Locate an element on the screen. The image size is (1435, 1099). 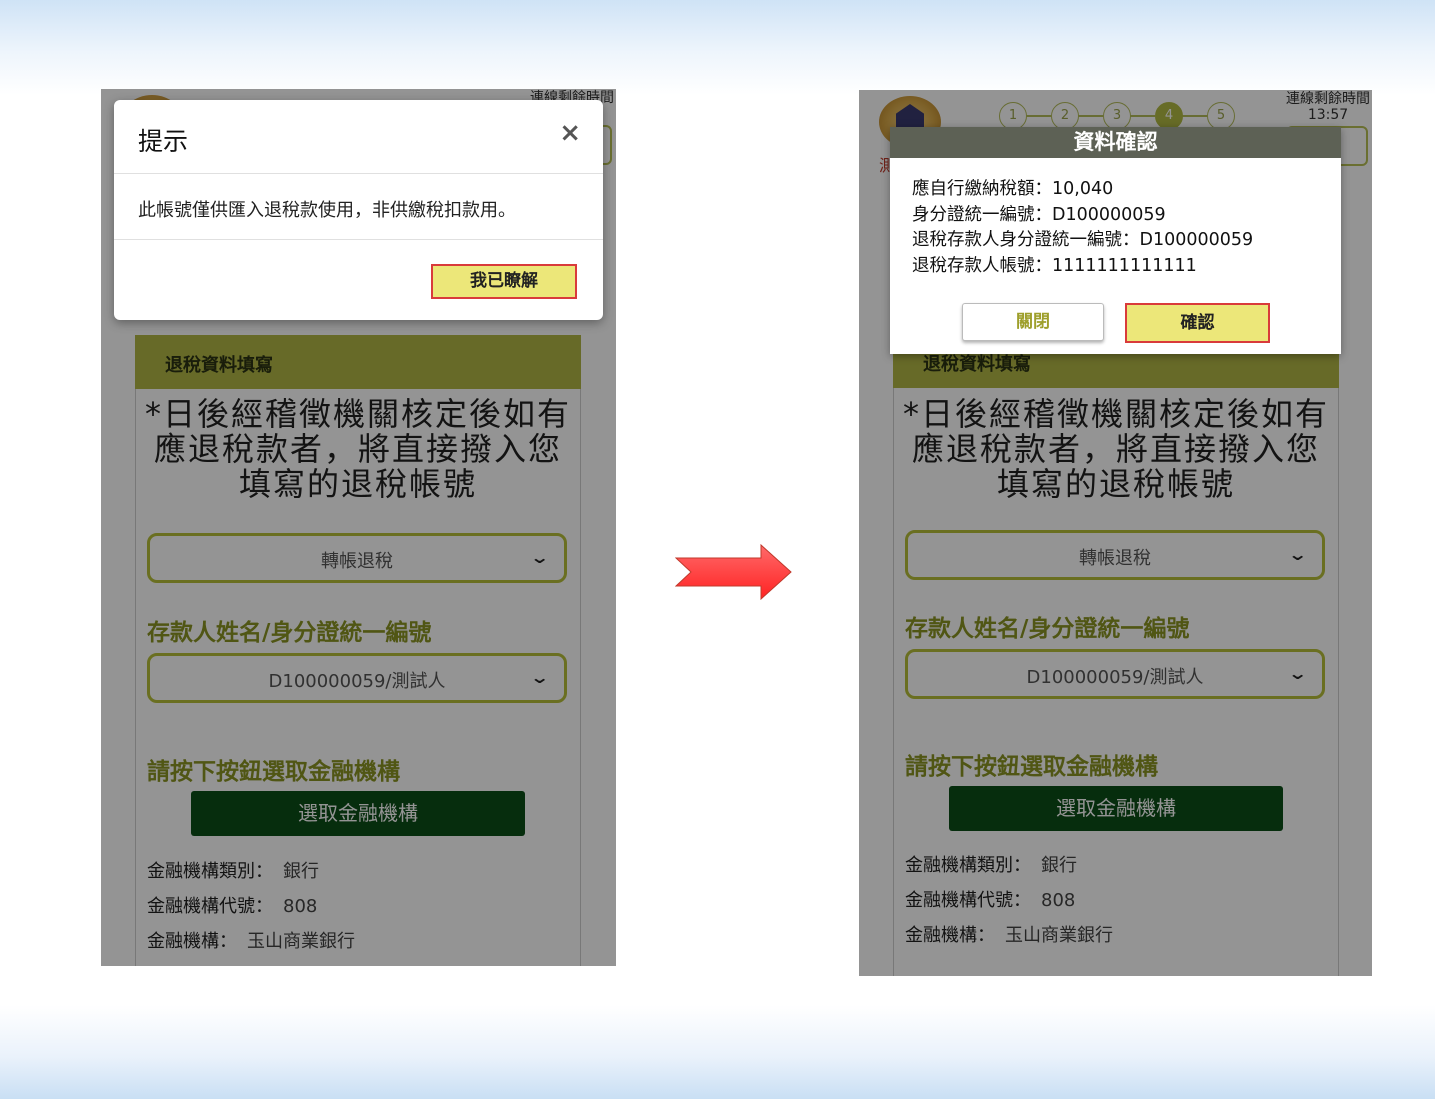
detail-depositor-account: 退稅存款人帳號：1111111111111 is located at coordinates (1054, 265).